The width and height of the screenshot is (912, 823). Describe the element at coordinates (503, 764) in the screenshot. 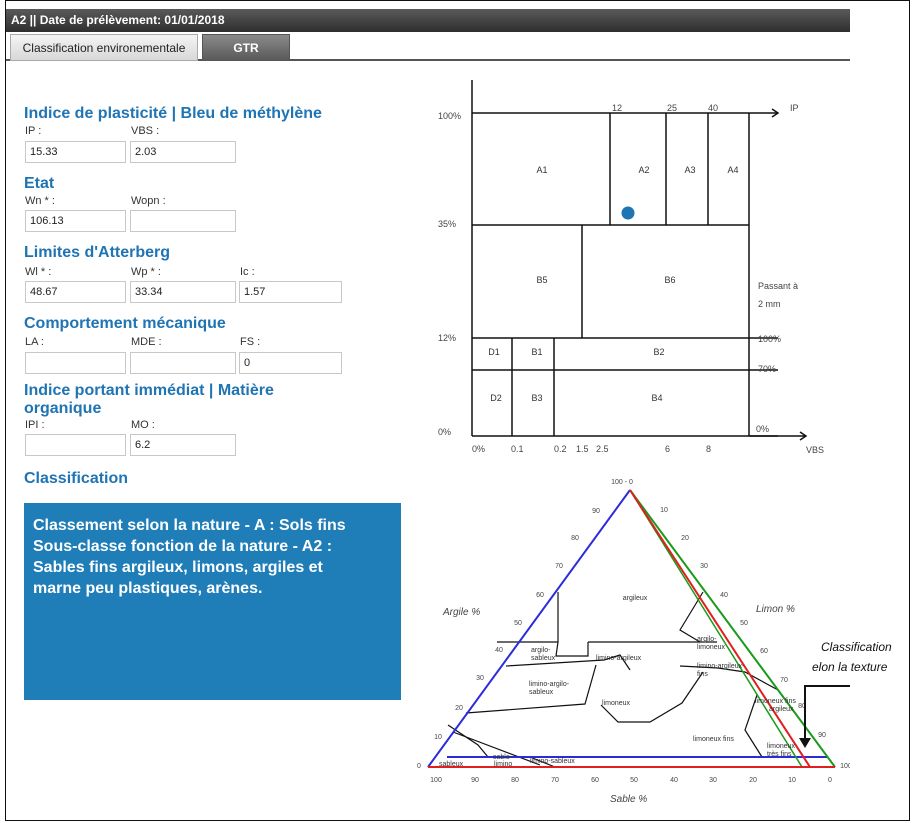

I see `texture-zone-label: limino` at that location.